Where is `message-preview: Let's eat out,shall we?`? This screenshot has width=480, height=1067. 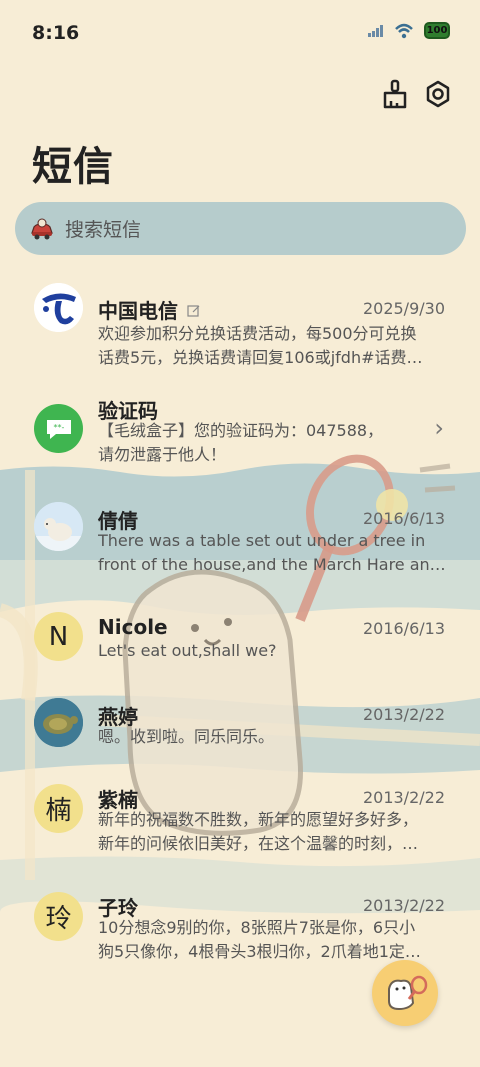
message-preview: Let's eat out,shall we? is located at coordinates (187, 650).